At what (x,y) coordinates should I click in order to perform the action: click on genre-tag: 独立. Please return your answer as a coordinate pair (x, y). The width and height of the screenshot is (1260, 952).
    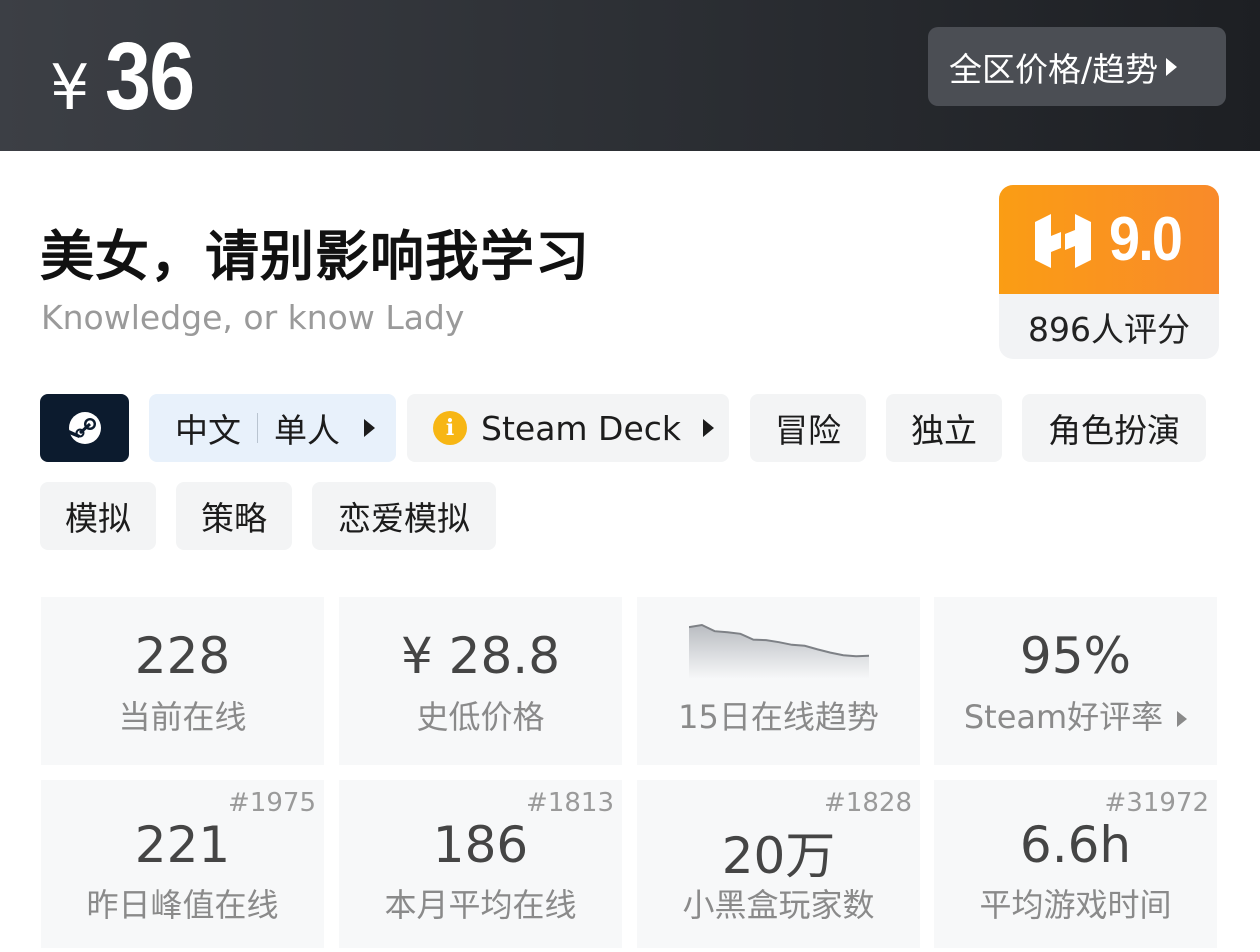
    Looking at the image, I should click on (944, 428).